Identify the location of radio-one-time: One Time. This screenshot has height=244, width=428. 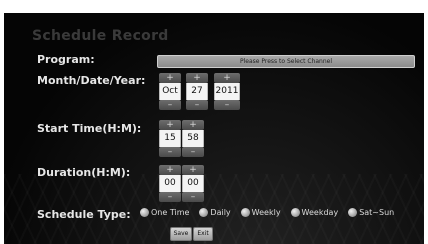
(164, 212).